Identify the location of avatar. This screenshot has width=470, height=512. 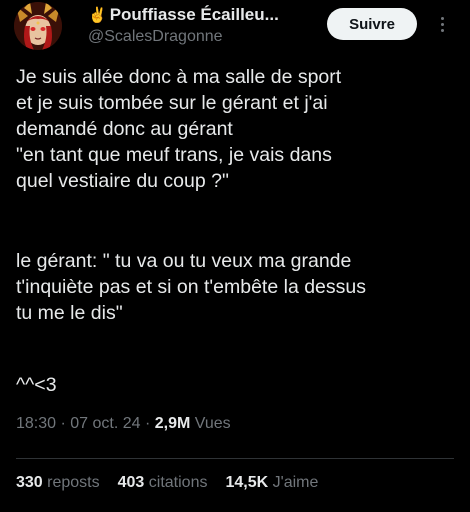
(38, 26).